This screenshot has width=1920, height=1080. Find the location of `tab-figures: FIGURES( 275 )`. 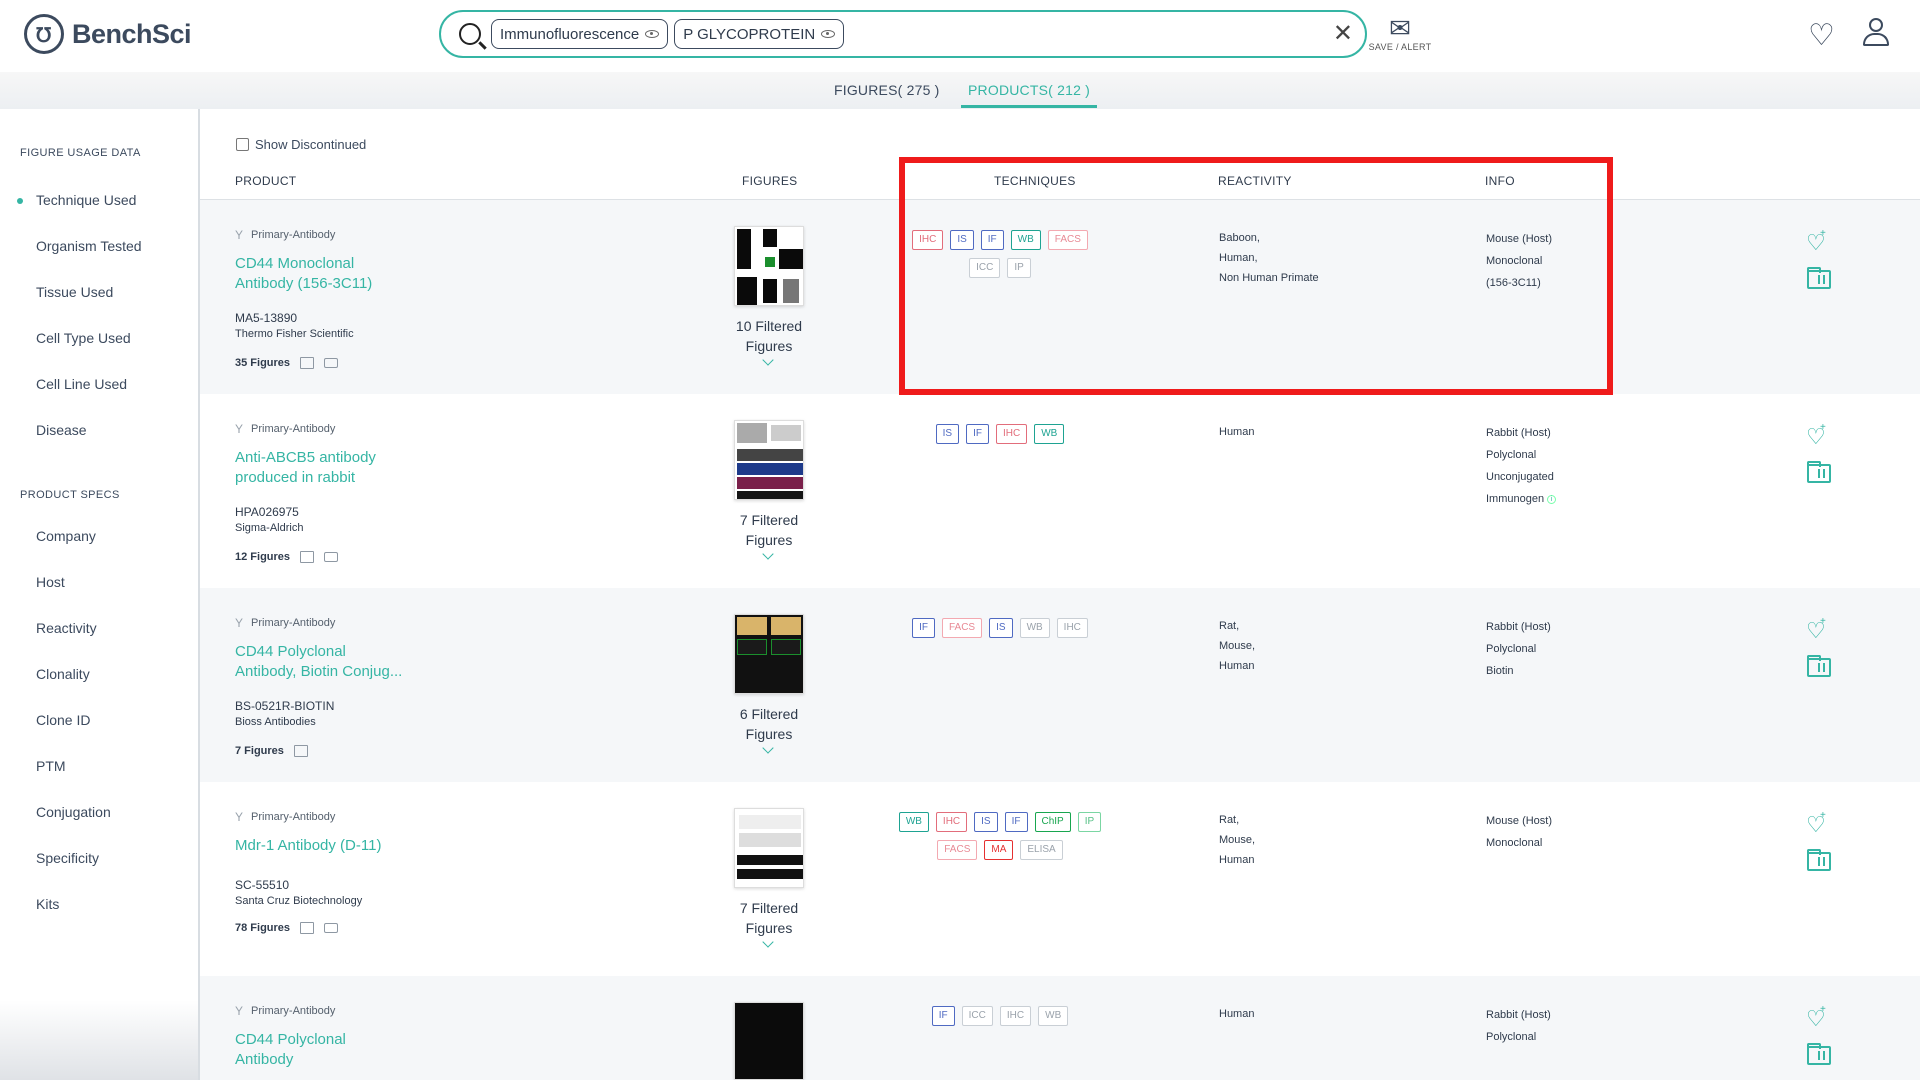

tab-figures: FIGURES( 275 ) is located at coordinates (887, 90).